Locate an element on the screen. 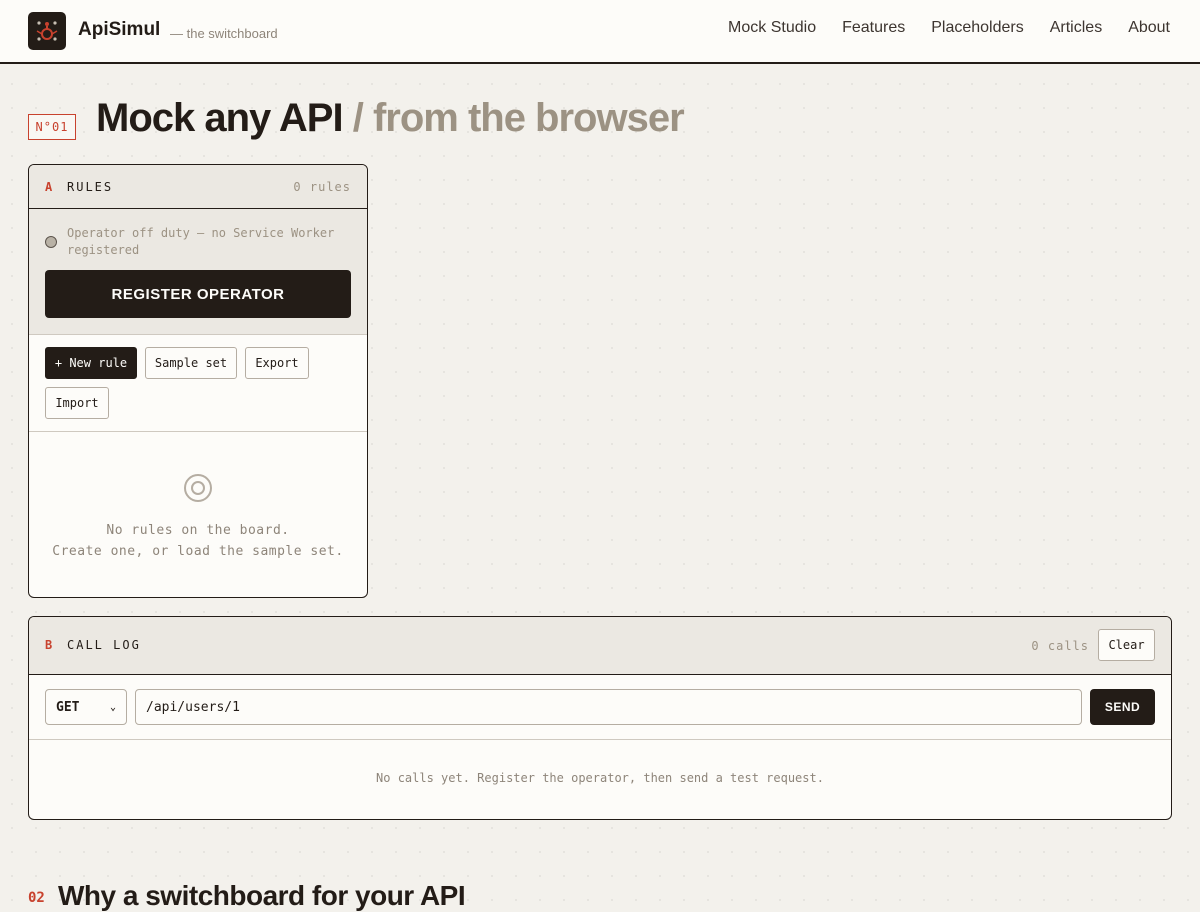 This screenshot has width=1200, height=912. chevron-down-icon: ⌄ is located at coordinates (112, 707).